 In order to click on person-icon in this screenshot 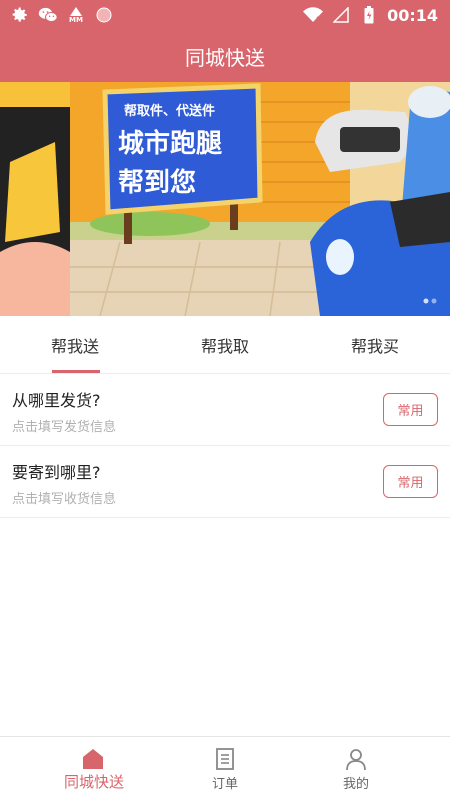, I will do `click(356, 759)`.